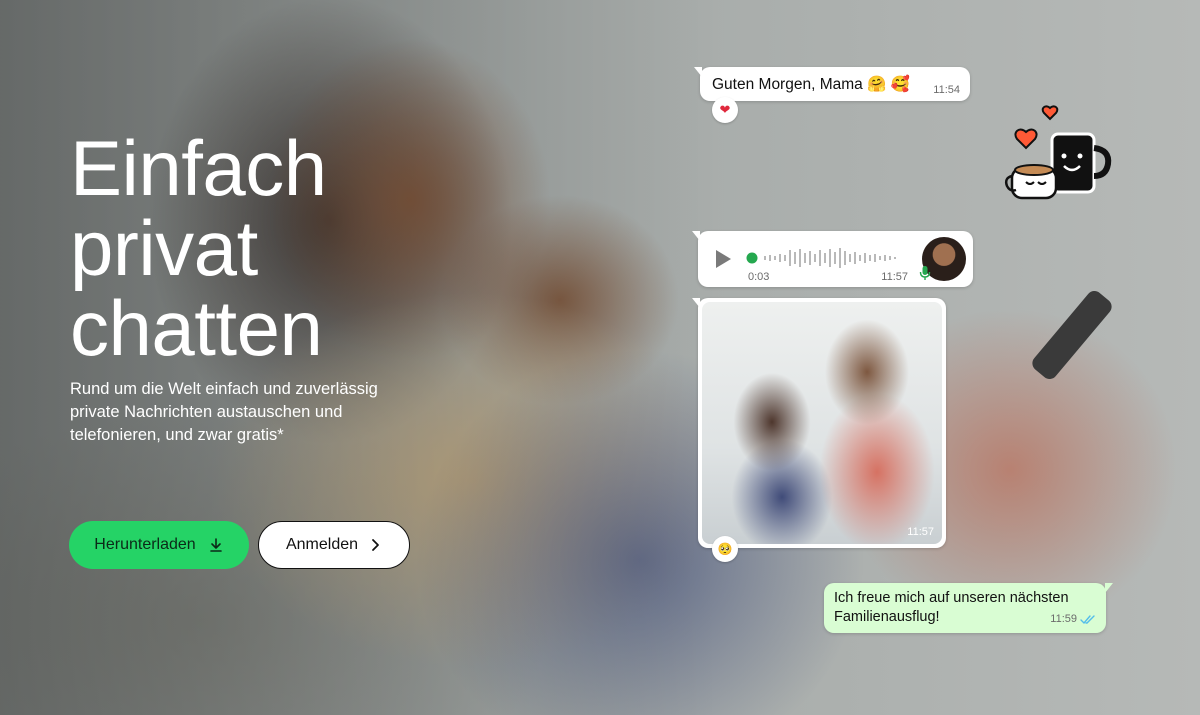  Describe the element at coordinates (811, 84) in the screenshot. I see `message-text: Guten Morgen, Mama 🤗 🥰` at that location.